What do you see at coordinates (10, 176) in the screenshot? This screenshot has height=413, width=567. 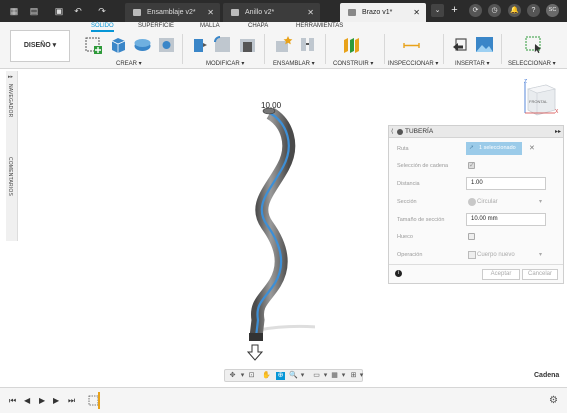 I see `comments-label: COMENTARIOS` at bounding box center [10, 176].